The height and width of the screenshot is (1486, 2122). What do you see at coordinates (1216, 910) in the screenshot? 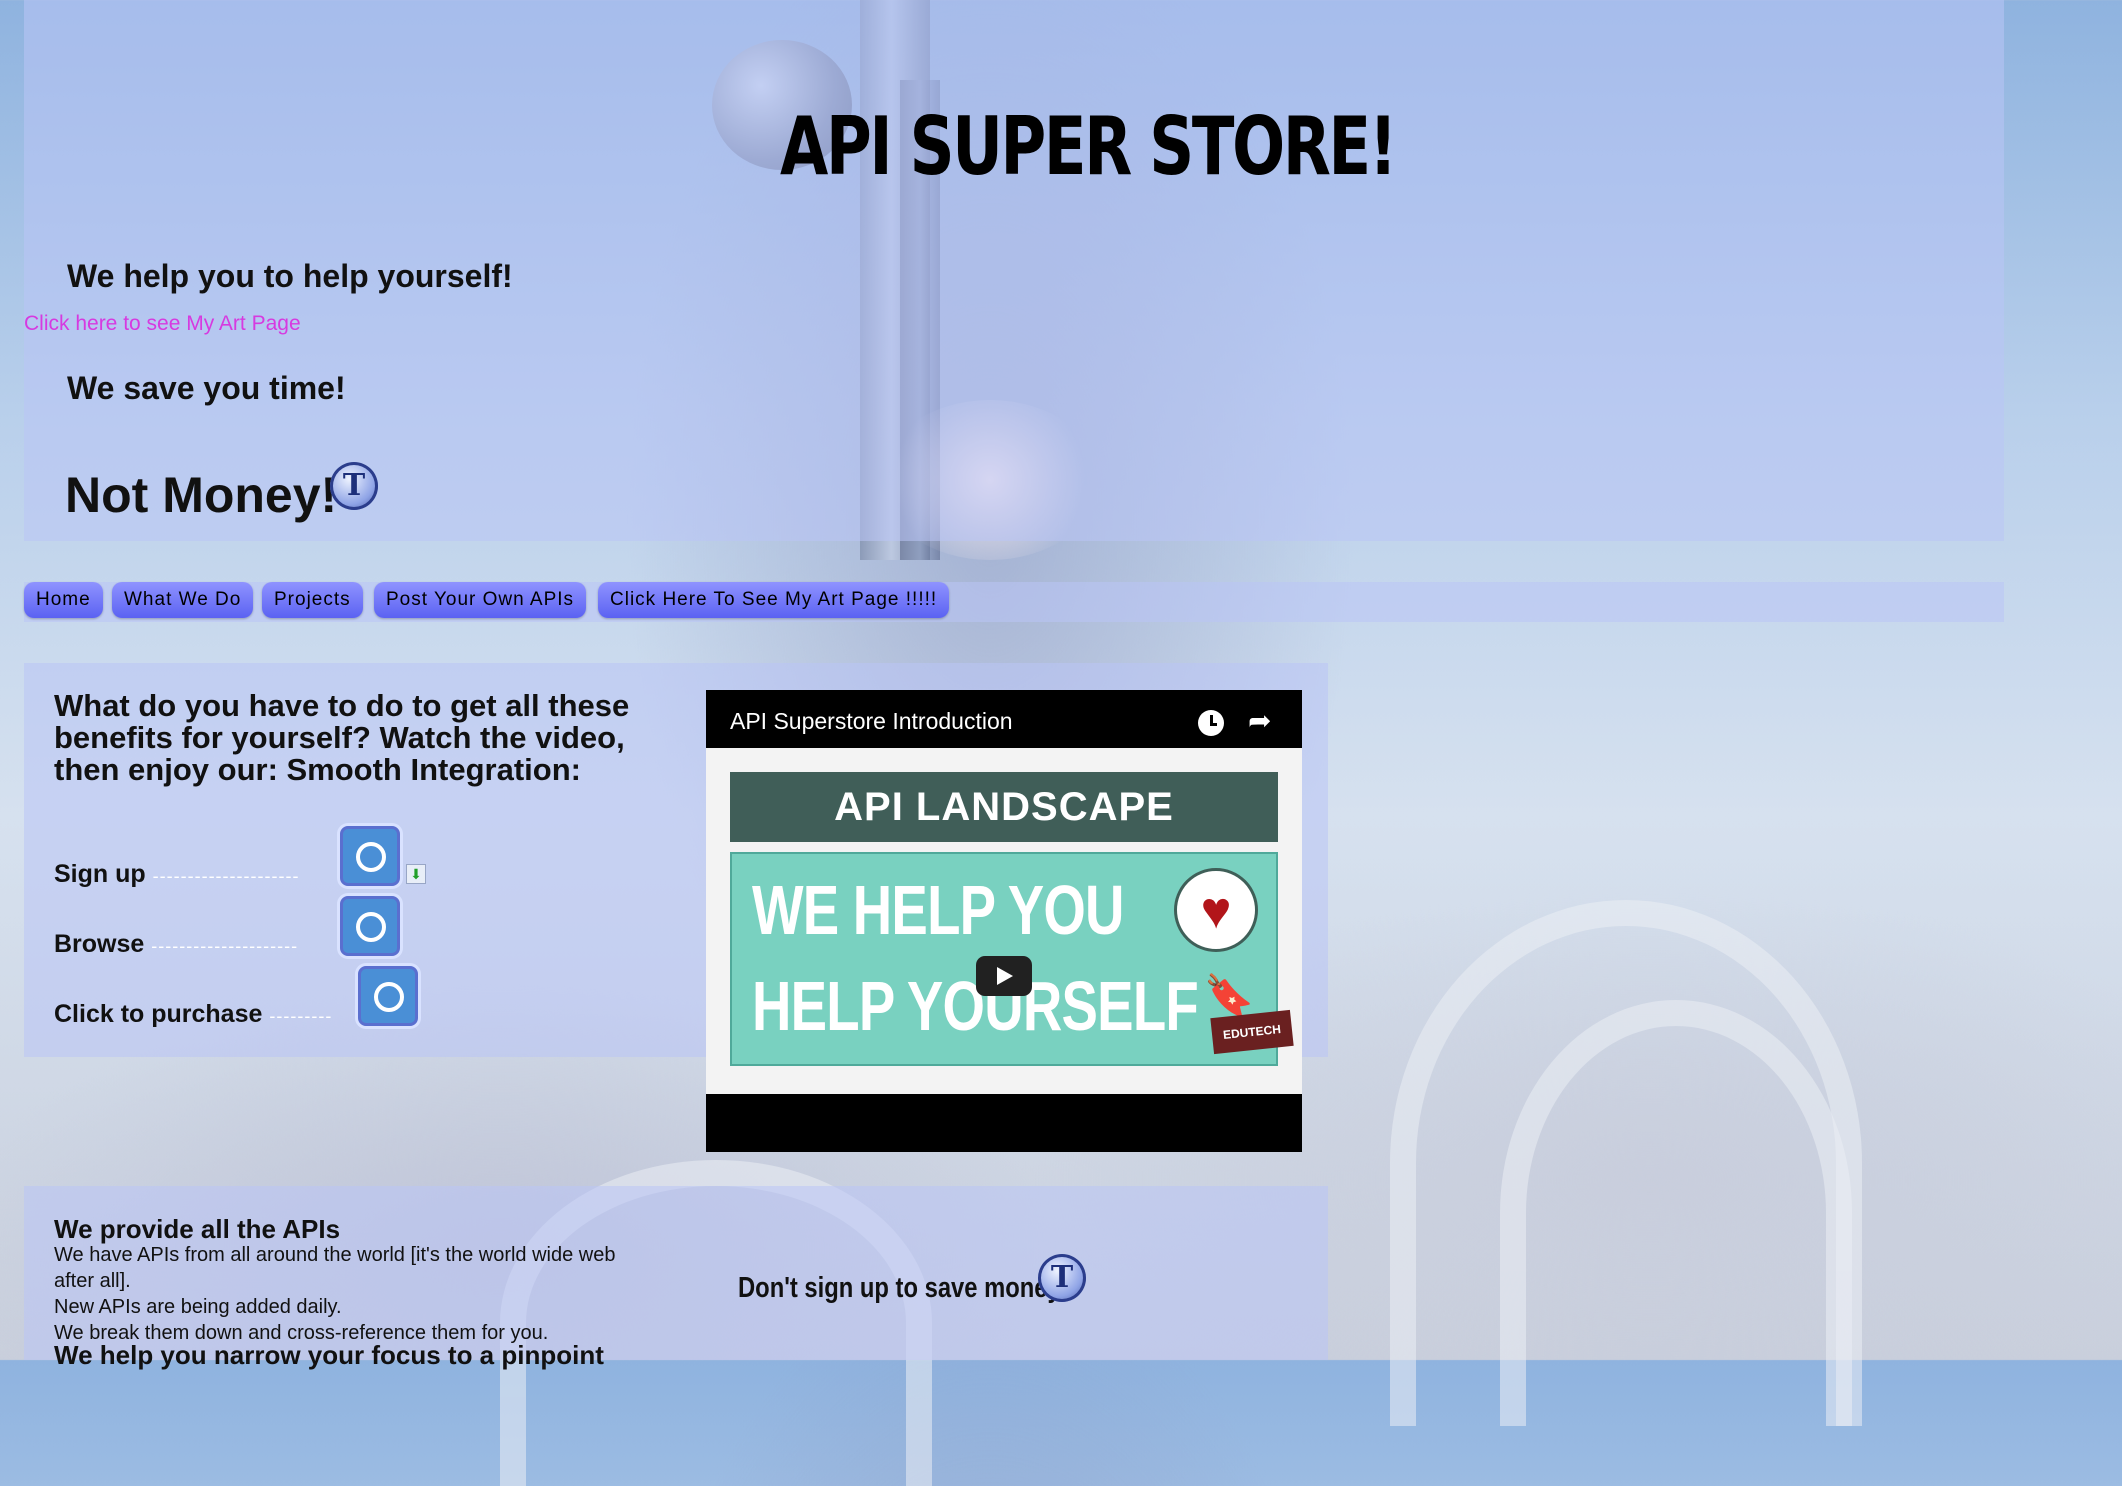
I see `heart-icon: ♥` at bounding box center [1216, 910].